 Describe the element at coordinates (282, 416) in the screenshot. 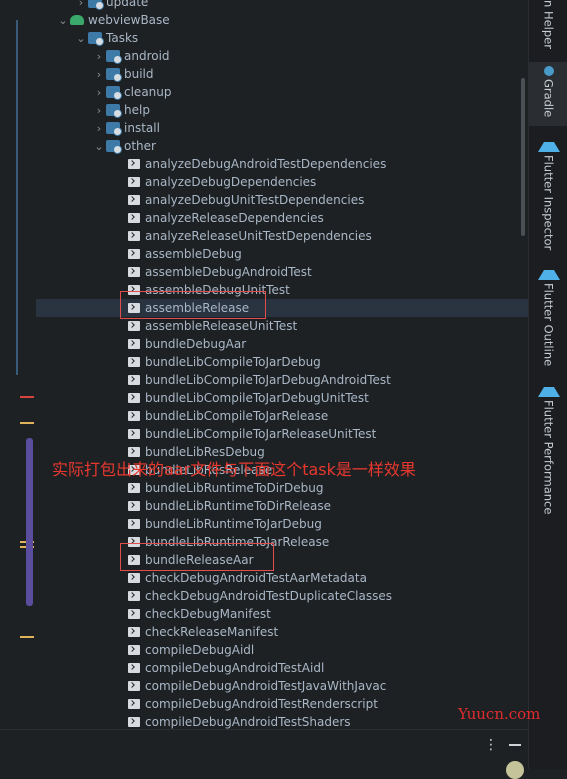

I see `task-item: bundleLibCompileToJarRelease` at that location.